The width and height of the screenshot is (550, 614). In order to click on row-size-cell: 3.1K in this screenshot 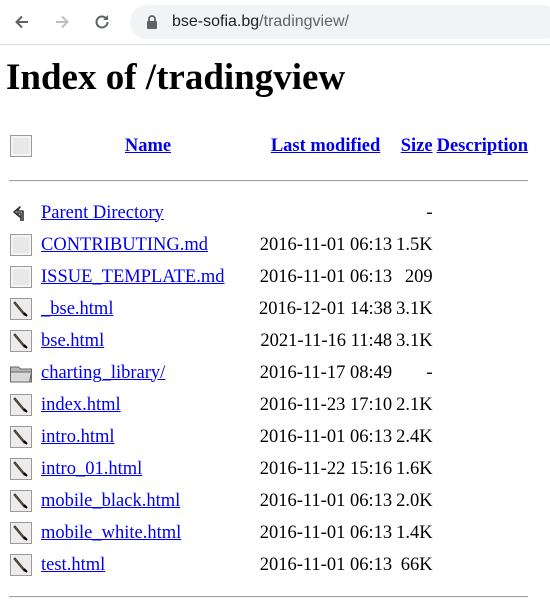, I will do `click(414, 308)`.